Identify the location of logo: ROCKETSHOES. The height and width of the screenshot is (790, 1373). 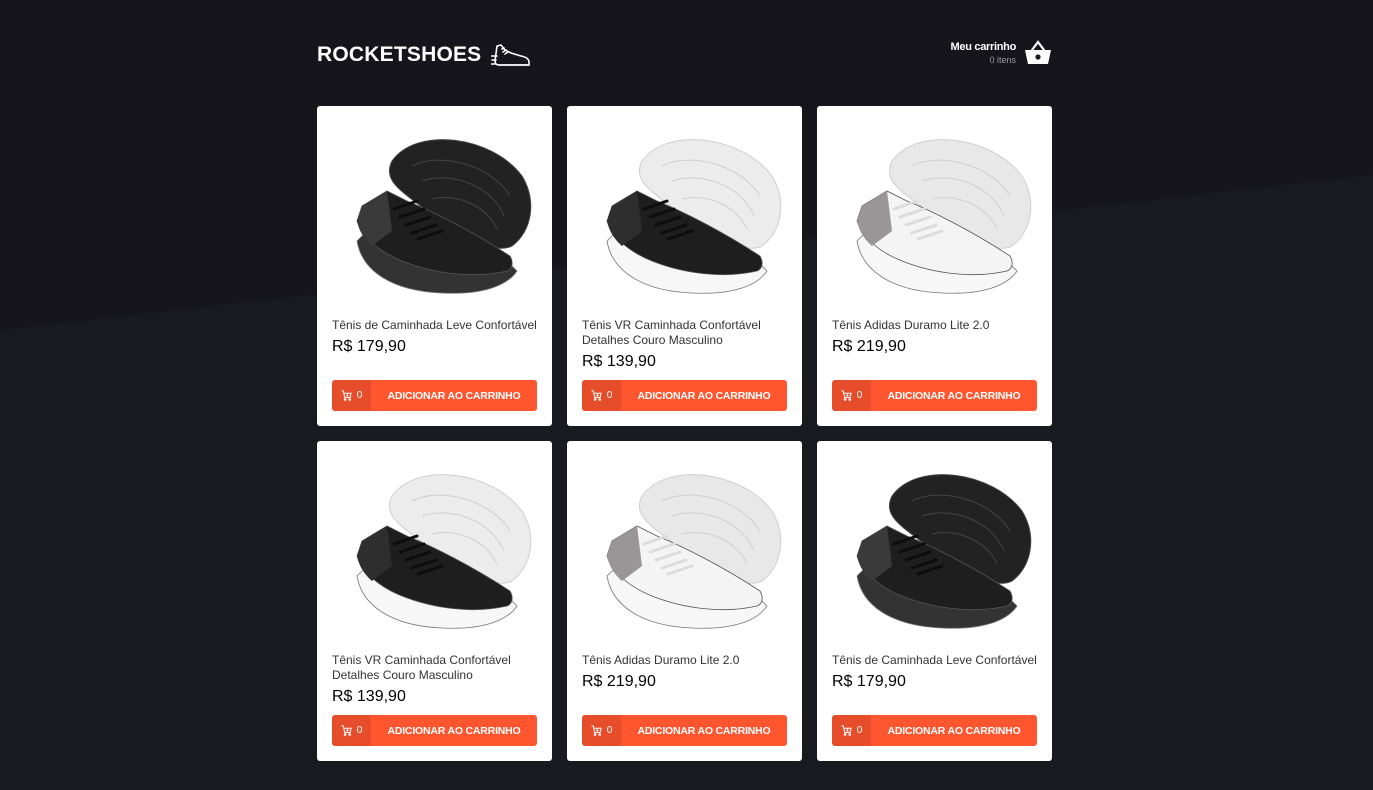
(424, 55).